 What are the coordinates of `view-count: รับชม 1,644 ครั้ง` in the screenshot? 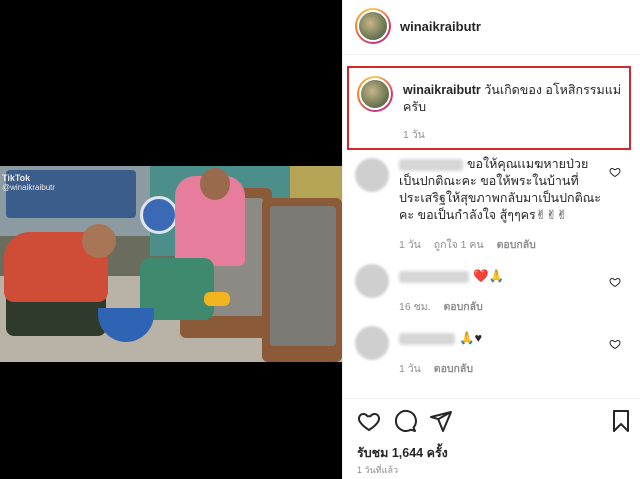 It's located at (402, 453).